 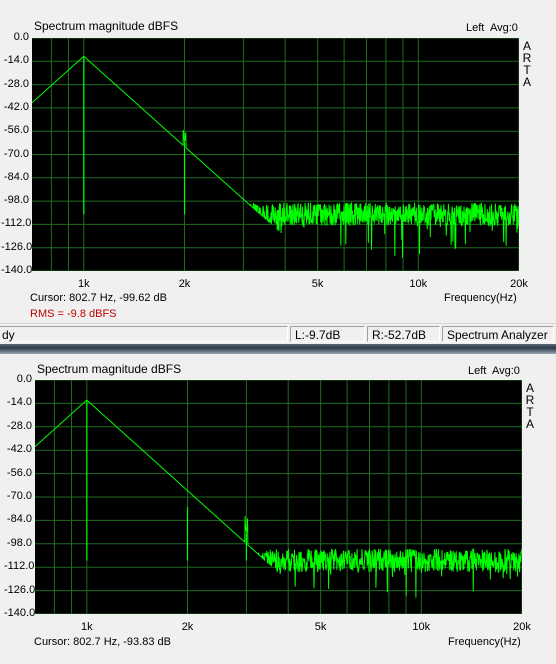 What do you see at coordinates (278, 349) in the screenshot?
I see `window-divider` at bounding box center [278, 349].